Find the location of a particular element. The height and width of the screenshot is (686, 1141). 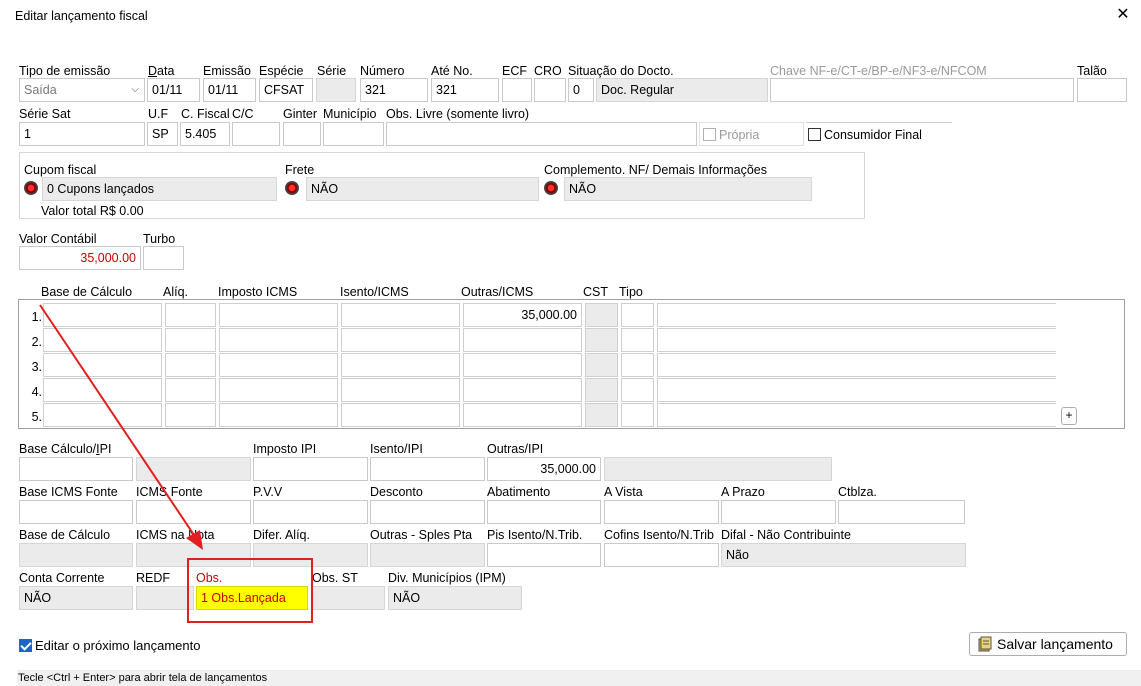

save-icon is located at coordinates (985, 644).